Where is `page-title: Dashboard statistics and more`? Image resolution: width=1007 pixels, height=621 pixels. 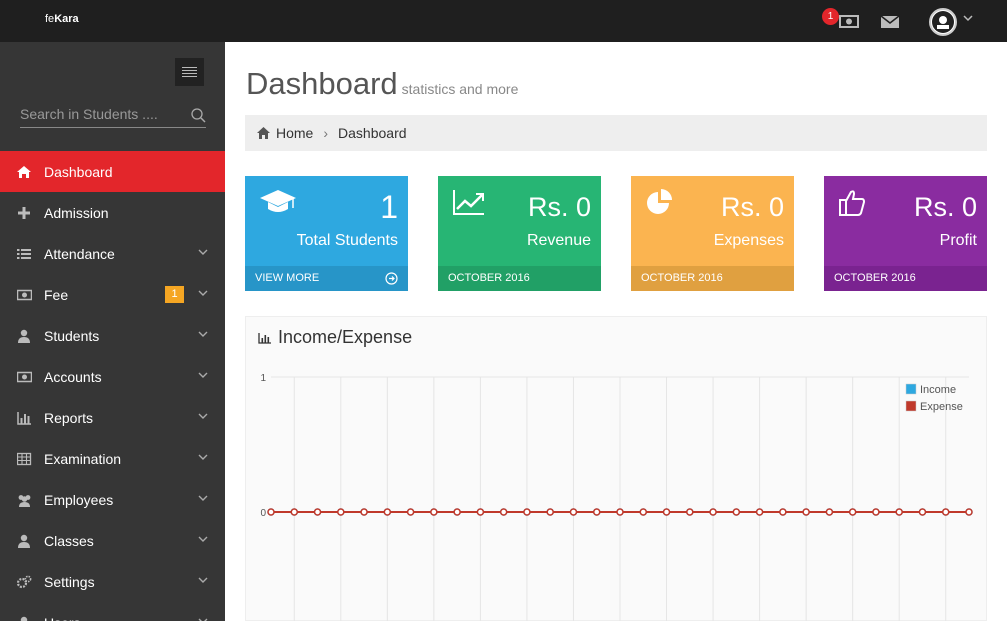
page-title: Dashboard statistics and more is located at coordinates (382, 83).